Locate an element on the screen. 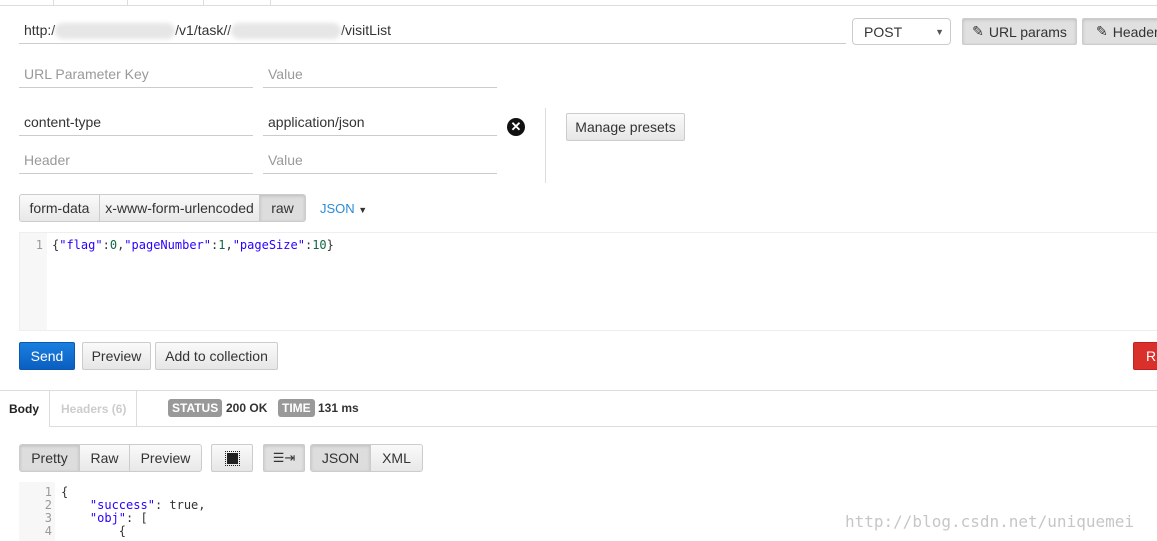 This screenshot has width=1157, height=541. url-text: /visitList is located at coordinates (366, 30).